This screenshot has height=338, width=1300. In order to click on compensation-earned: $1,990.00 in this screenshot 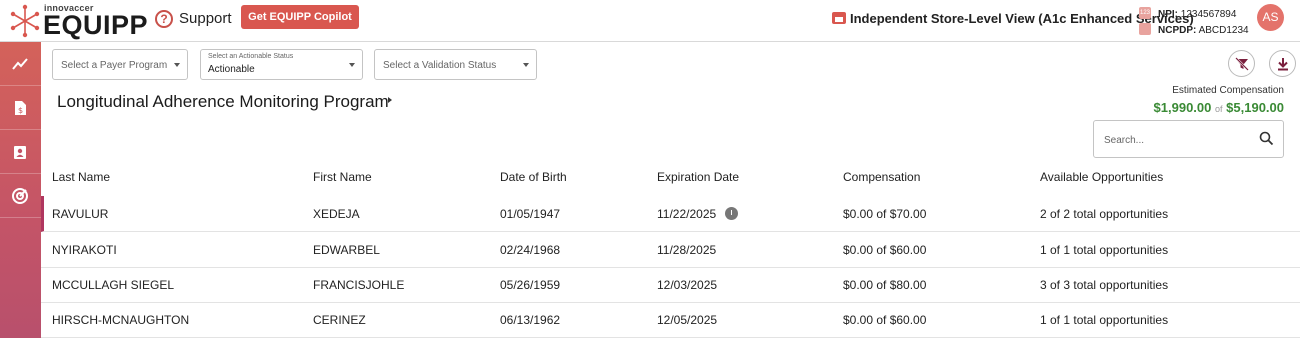, I will do `click(1182, 107)`.